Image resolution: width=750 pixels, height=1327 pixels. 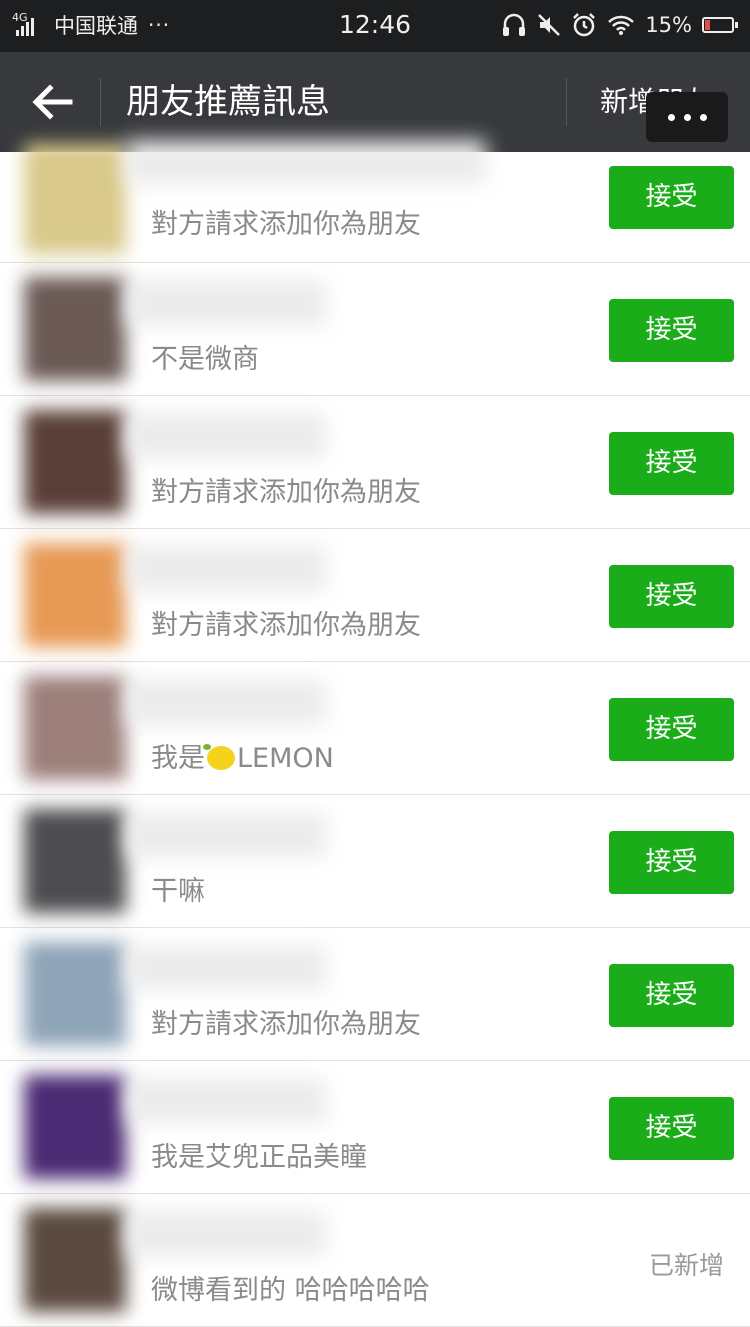 I want to click on request-message: 干嘛, so click(x=178, y=891).